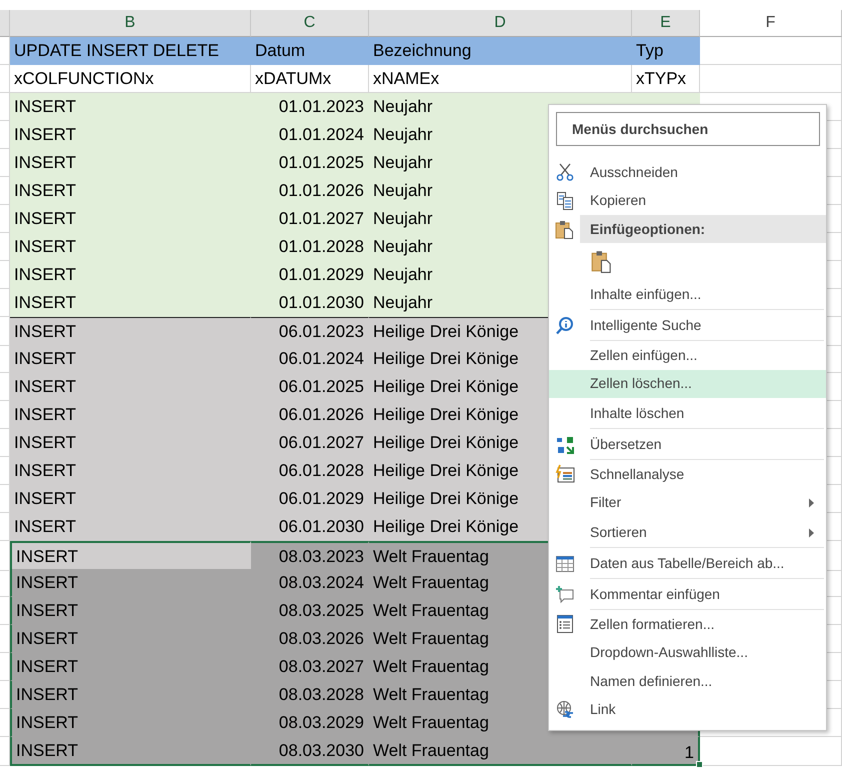 The height and width of the screenshot is (771, 842). I want to click on column-header: E, so click(666, 23).